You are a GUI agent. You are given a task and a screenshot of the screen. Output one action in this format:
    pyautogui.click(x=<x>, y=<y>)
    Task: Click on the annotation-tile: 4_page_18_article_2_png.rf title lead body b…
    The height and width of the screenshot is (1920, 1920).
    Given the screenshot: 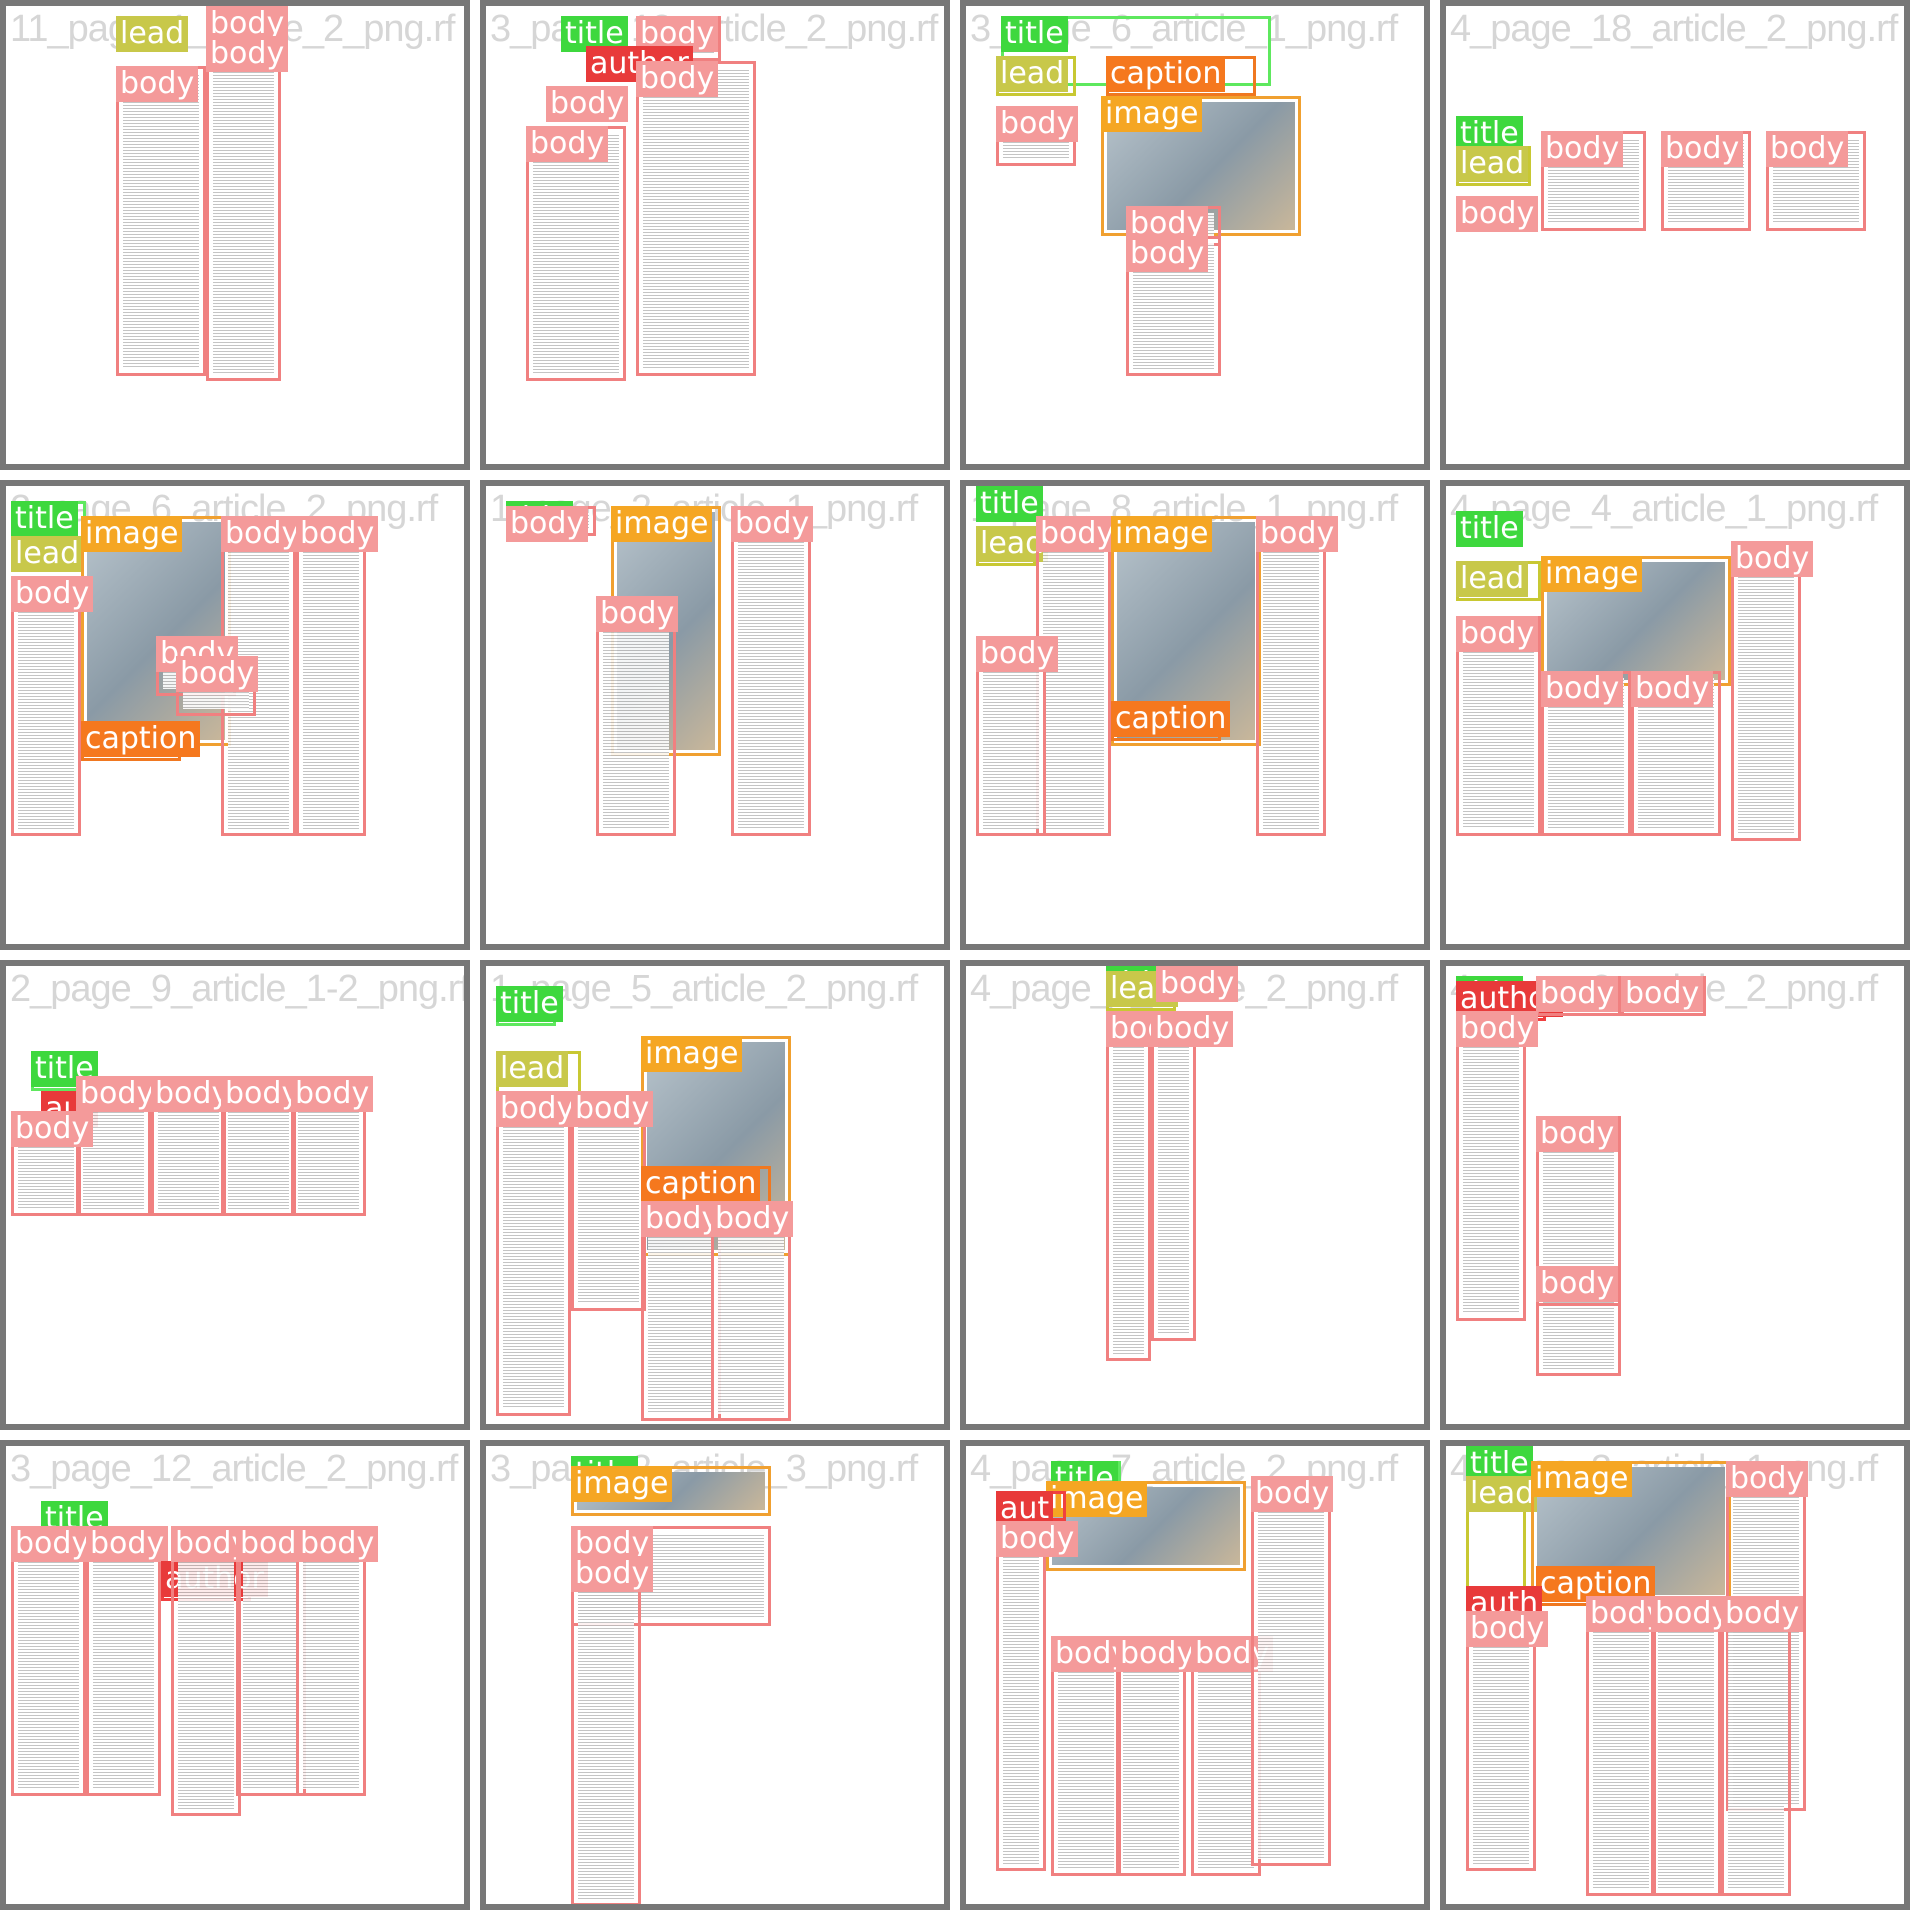 What is the action you would take?
    pyautogui.click(x=1675, y=235)
    